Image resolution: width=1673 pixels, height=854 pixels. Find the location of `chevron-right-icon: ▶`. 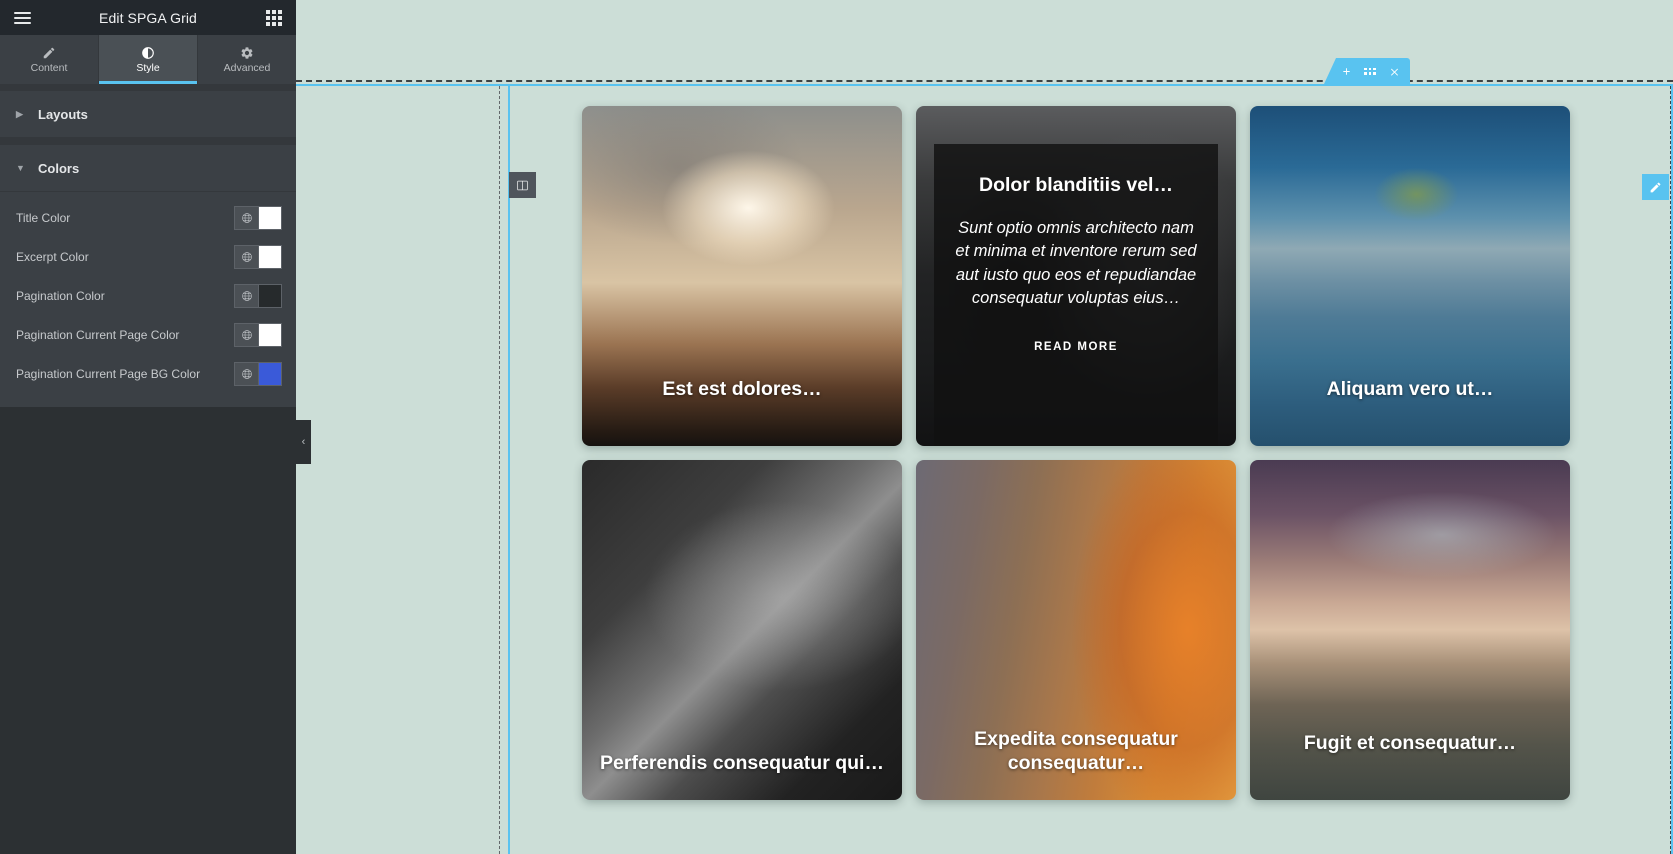

chevron-right-icon: ▶ is located at coordinates (19, 113).